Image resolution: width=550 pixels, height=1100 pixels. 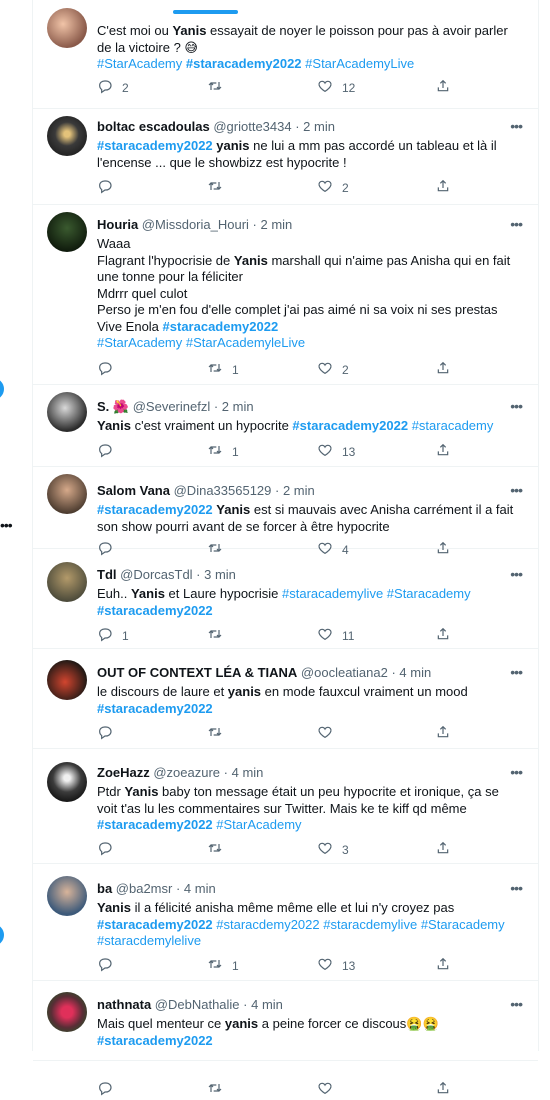 What do you see at coordinates (220, 574) in the screenshot?
I see `timestamp: 3 min` at bounding box center [220, 574].